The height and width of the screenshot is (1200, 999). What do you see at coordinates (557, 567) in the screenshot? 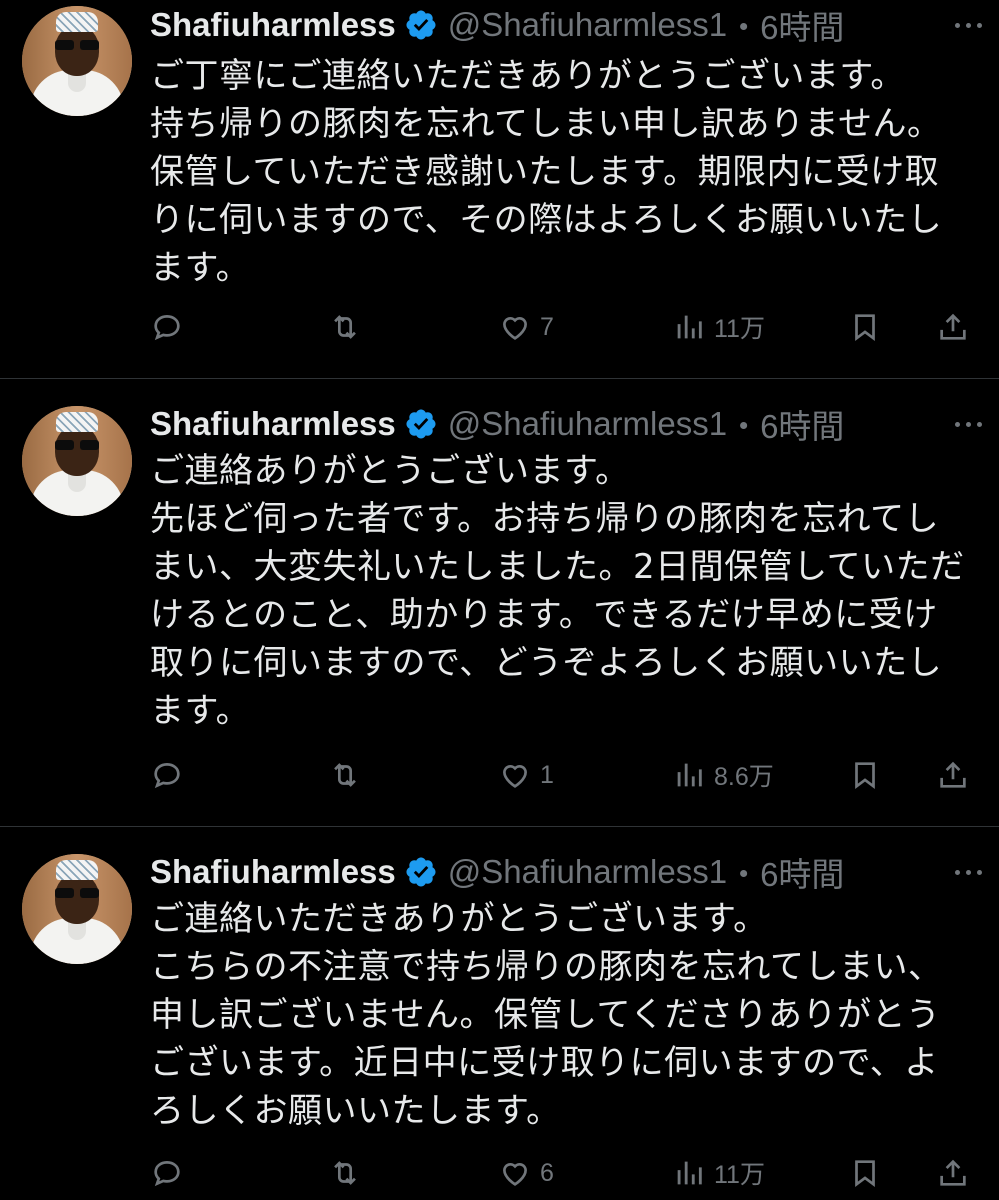
I see `tweet-line: まい、大変失礼いたしました。2日間保管していただ` at bounding box center [557, 567].